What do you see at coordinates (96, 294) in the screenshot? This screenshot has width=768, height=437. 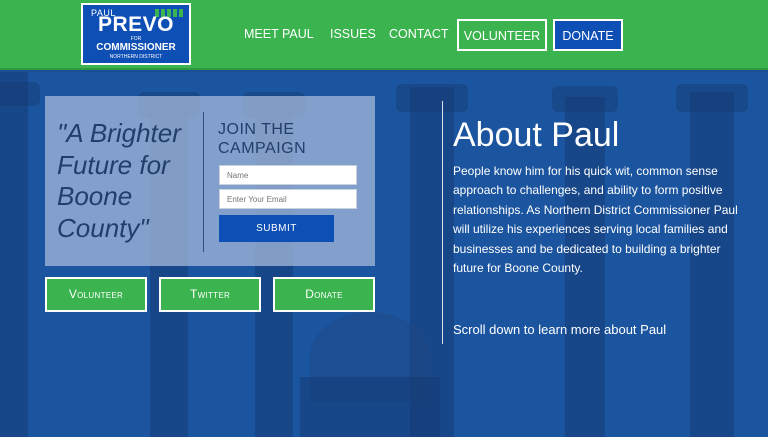 I see `volunteer-button: Volunteer` at bounding box center [96, 294].